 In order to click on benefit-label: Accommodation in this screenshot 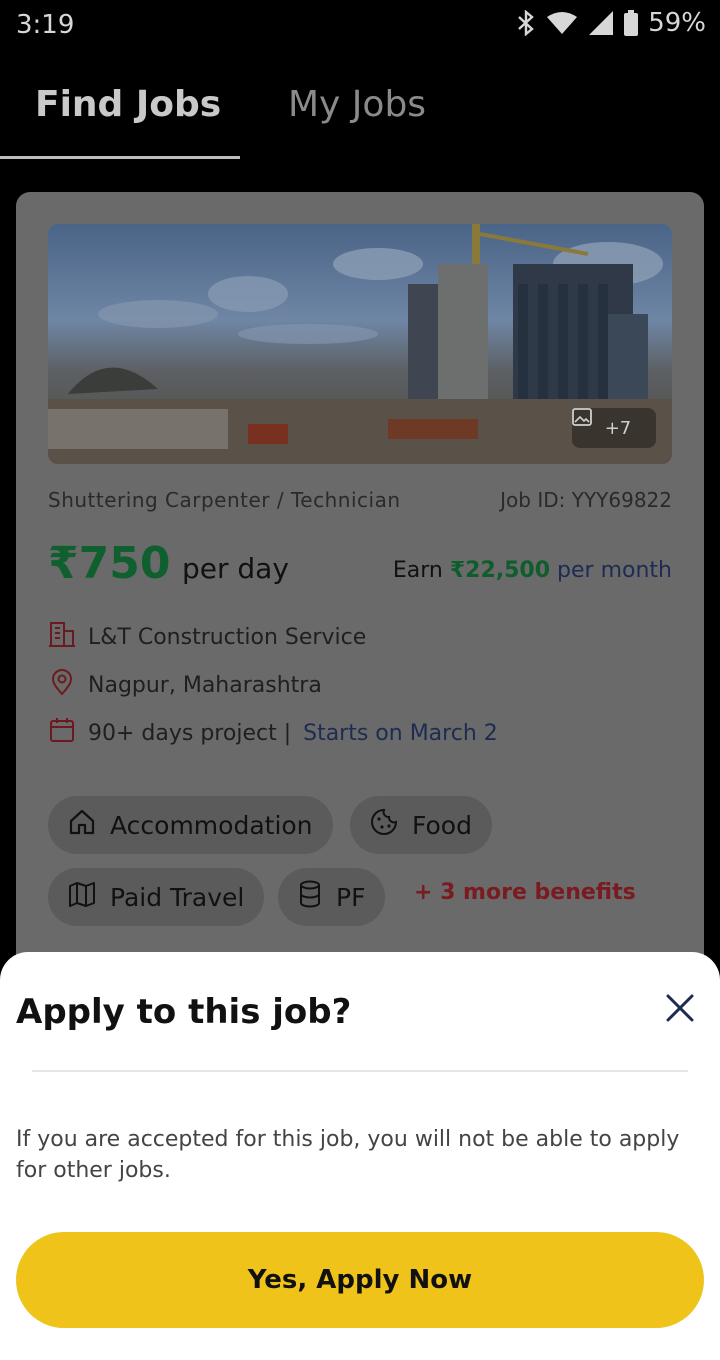, I will do `click(211, 825)`.